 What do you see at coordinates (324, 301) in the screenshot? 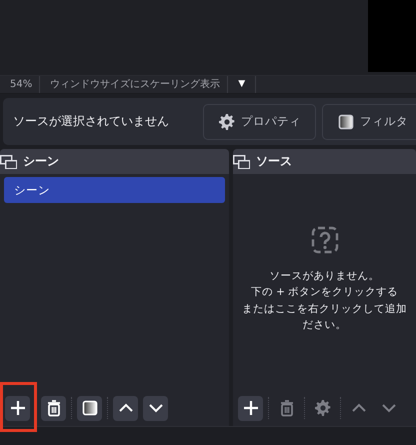
I see `empty-message: ソースがありません。 下の + ボタンをクリックする またはここを右クリックして追加 ださい。` at bounding box center [324, 301].